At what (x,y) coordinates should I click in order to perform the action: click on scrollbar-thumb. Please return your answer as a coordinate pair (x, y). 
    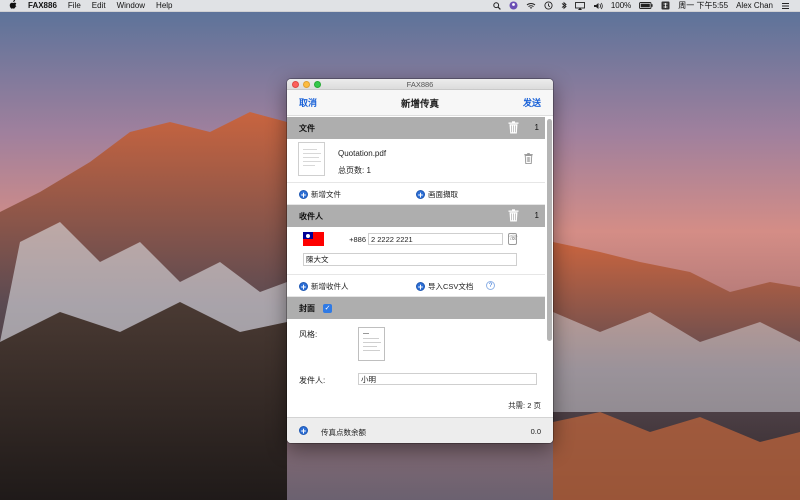
    Looking at the image, I should click on (549, 230).